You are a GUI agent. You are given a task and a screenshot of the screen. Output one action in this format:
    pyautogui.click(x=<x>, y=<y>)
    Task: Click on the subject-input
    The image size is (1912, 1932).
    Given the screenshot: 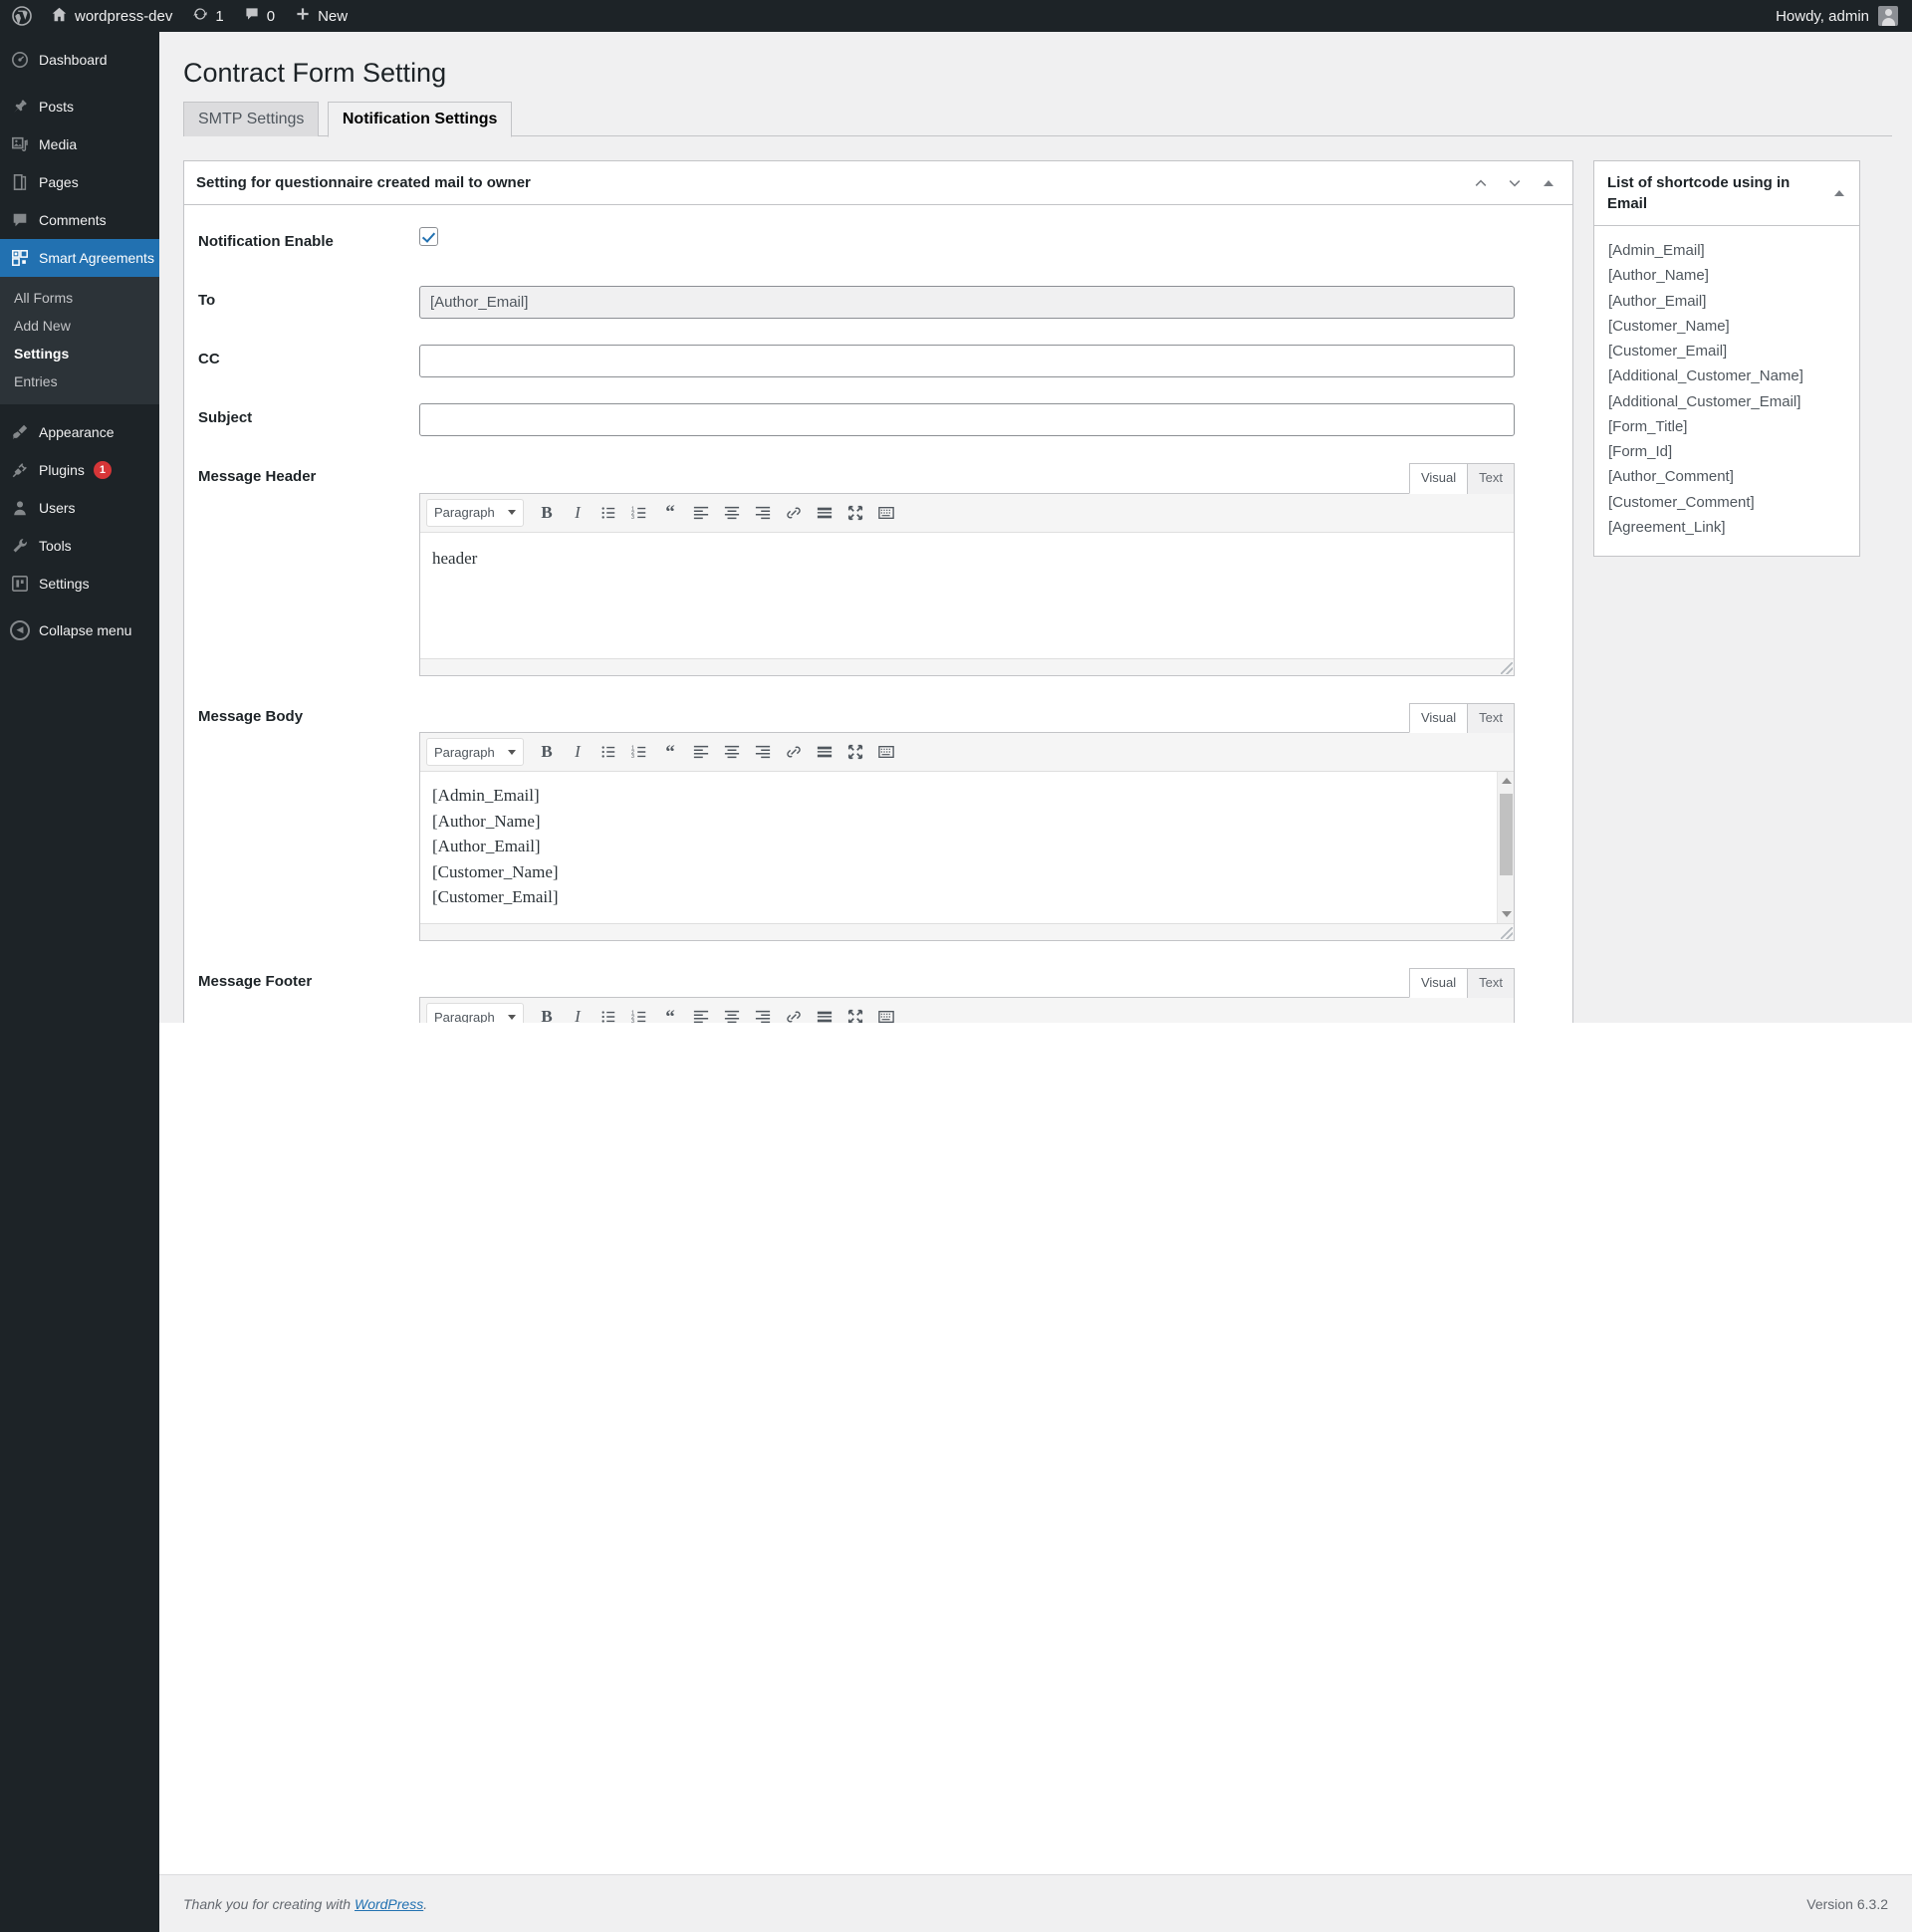 What is the action you would take?
    pyautogui.click(x=967, y=420)
    